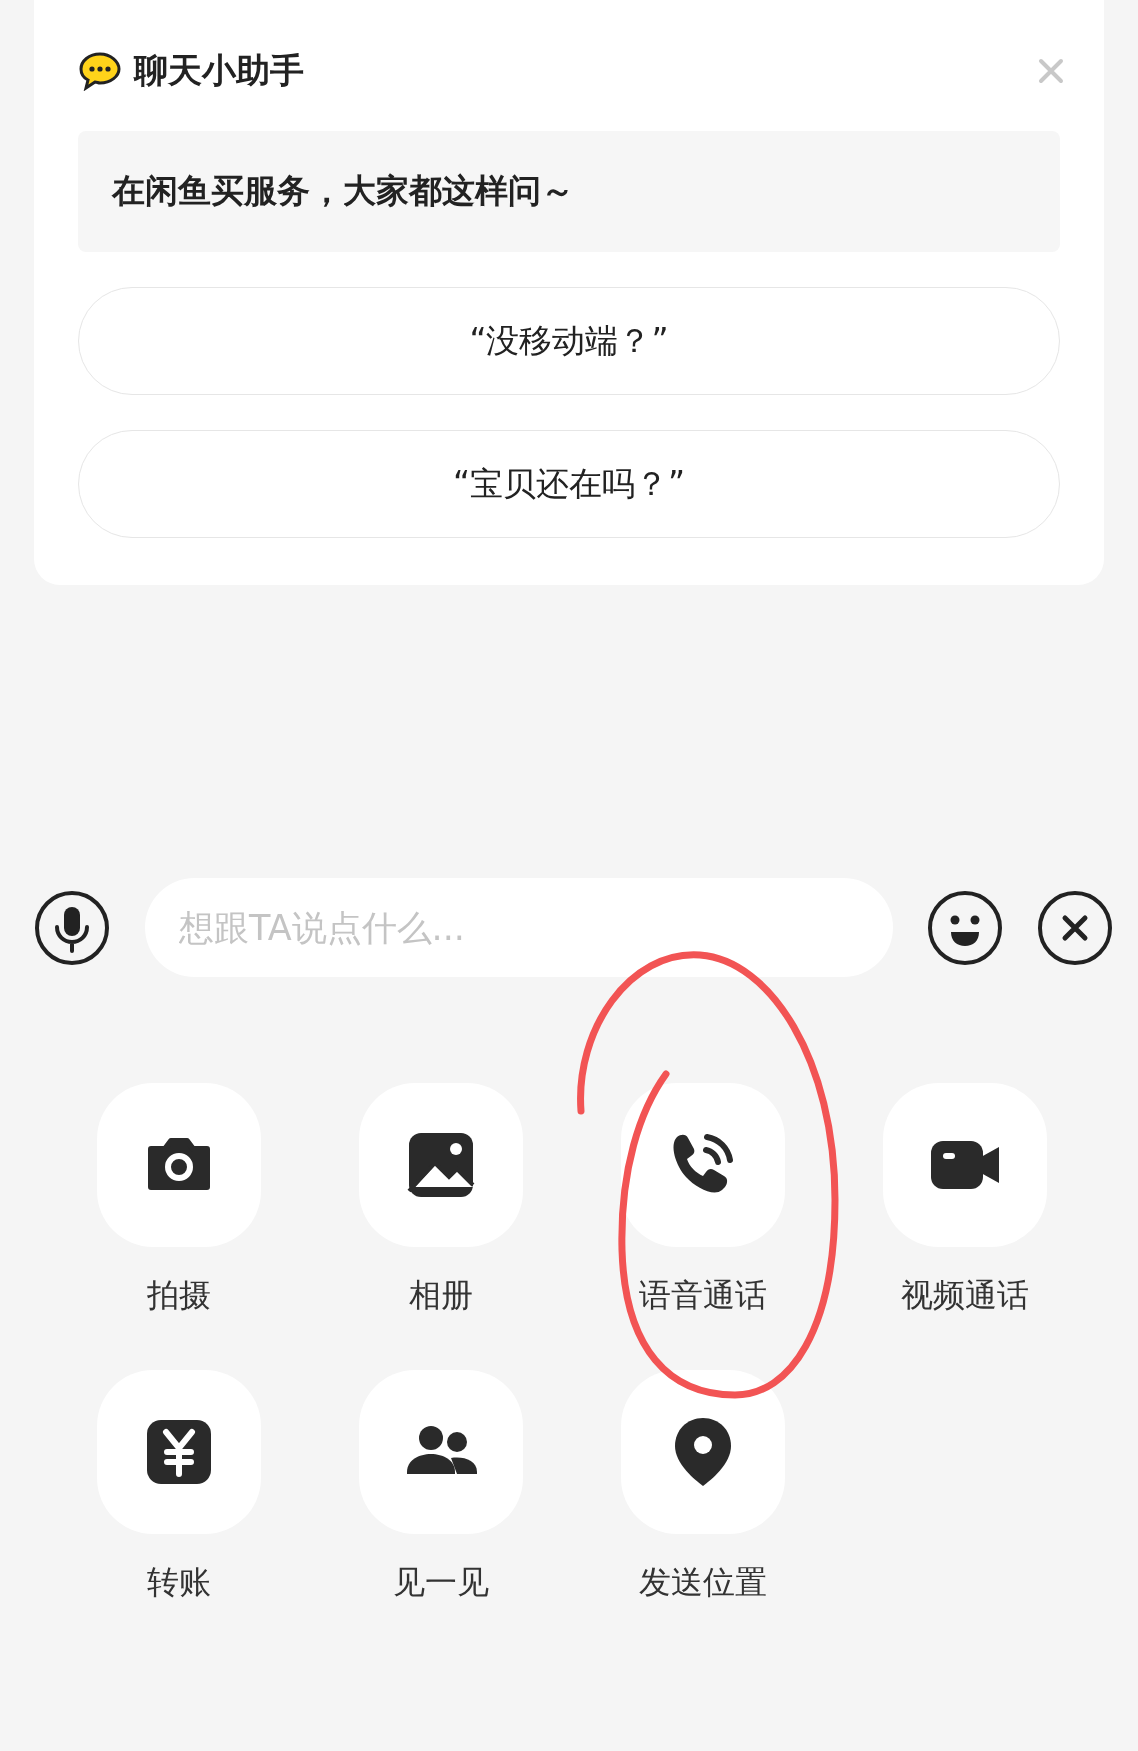 The image size is (1138, 1751). What do you see at coordinates (965, 927) in the screenshot?
I see `smiley-icon` at bounding box center [965, 927].